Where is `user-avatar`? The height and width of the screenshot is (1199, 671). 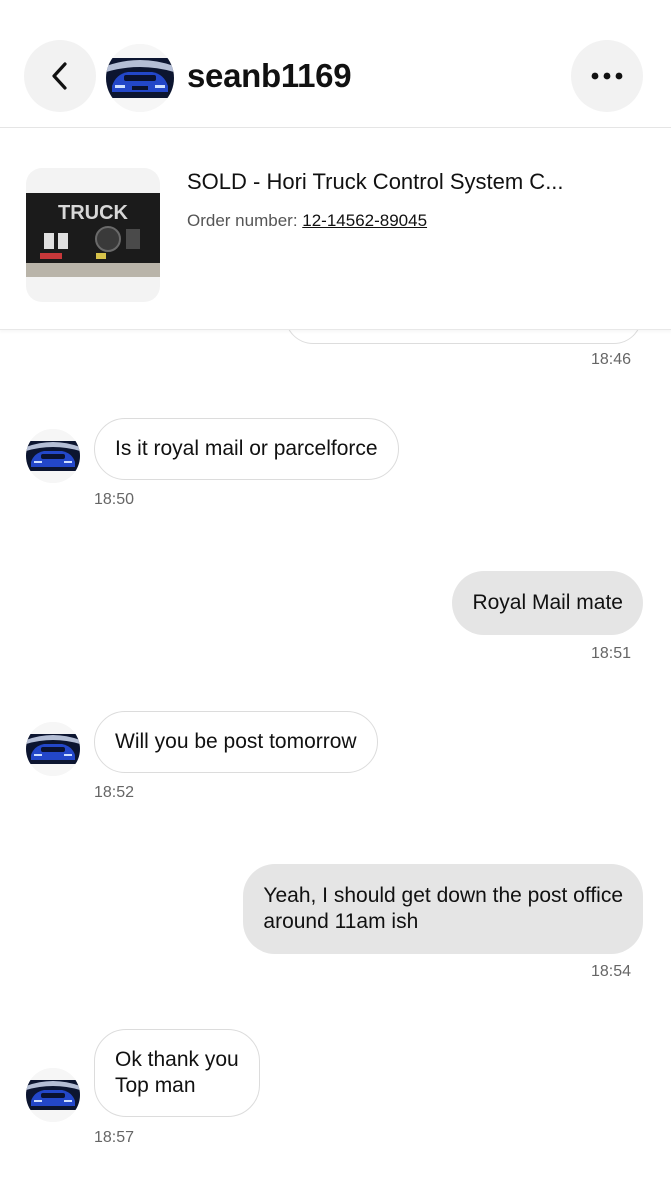
user-avatar is located at coordinates (140, 78).